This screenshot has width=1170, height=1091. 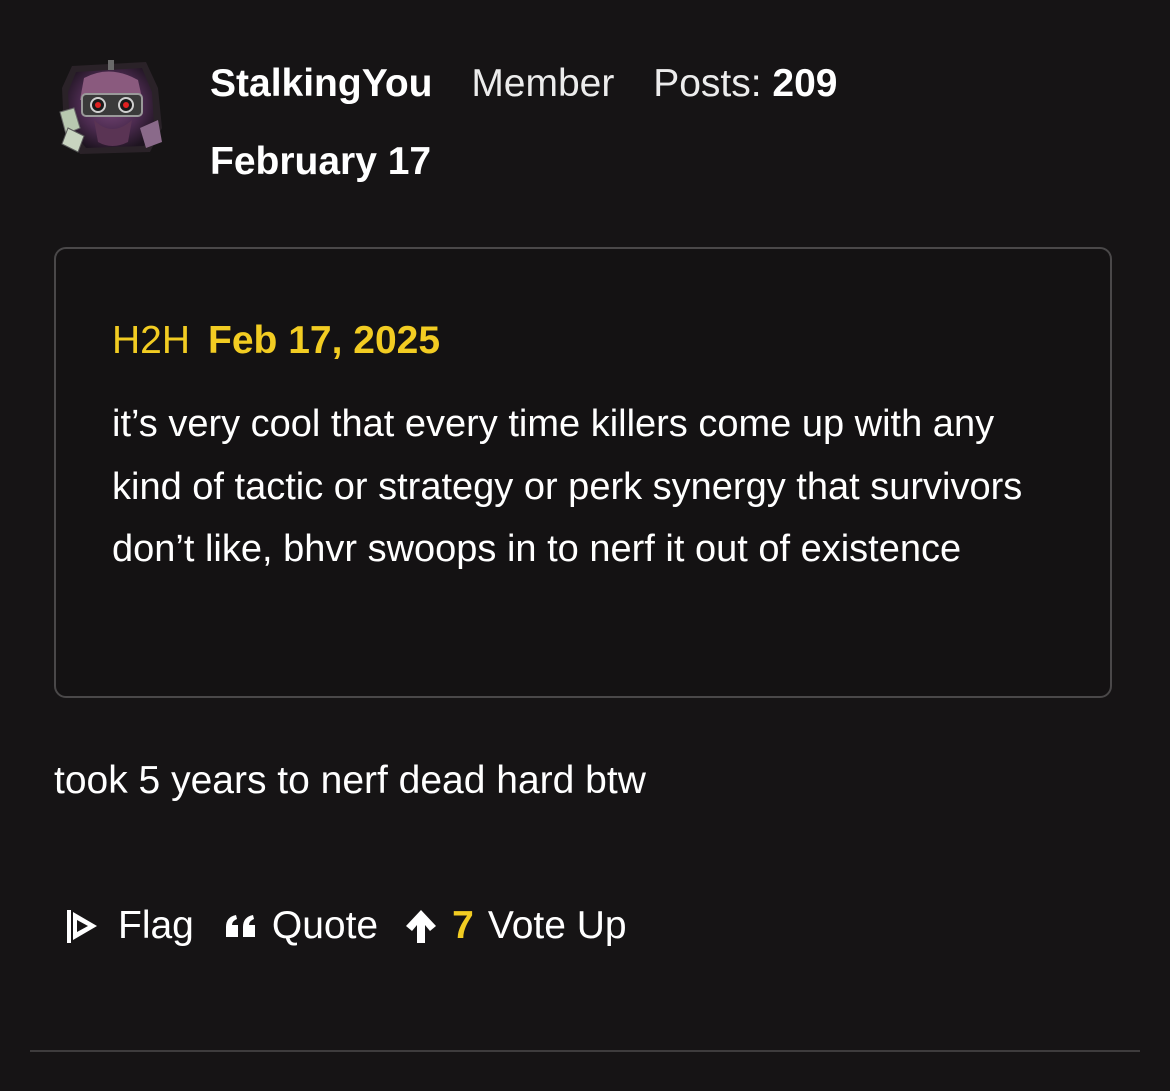 What do you see at coordinates (82, 926) in the screenshot?
I see `flag-icon` at bounding box center [82, 926].